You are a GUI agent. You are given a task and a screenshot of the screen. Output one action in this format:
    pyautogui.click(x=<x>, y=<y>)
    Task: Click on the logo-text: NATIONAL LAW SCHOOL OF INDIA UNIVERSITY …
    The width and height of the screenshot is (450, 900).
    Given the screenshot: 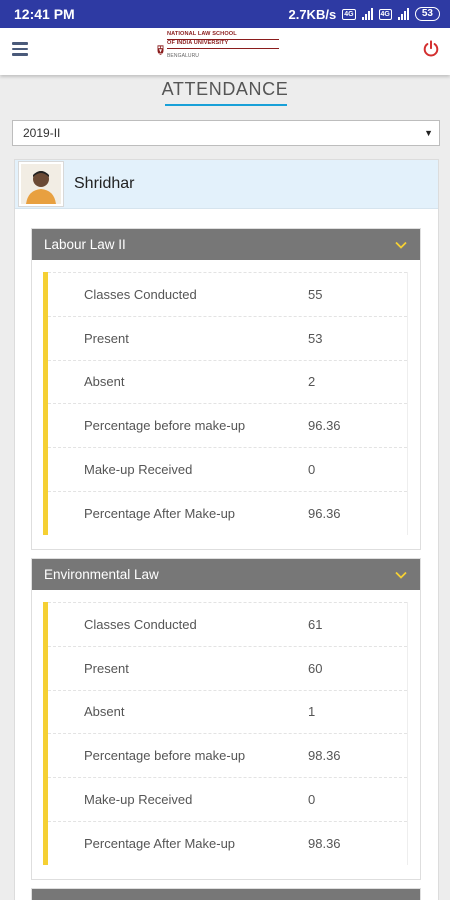 What is the action you would take?
    pyautogui.click(x=223, y=45)
    